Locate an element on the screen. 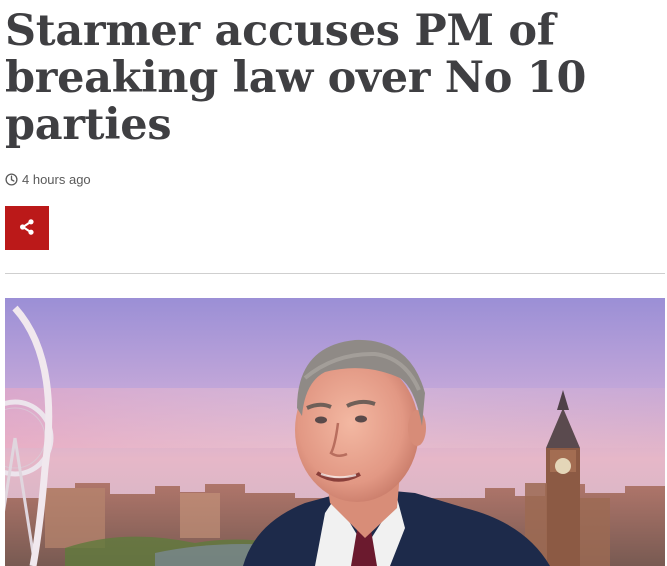 This screenshot has width=667, height=566. clock-icon is located at coordinates (11, 179).